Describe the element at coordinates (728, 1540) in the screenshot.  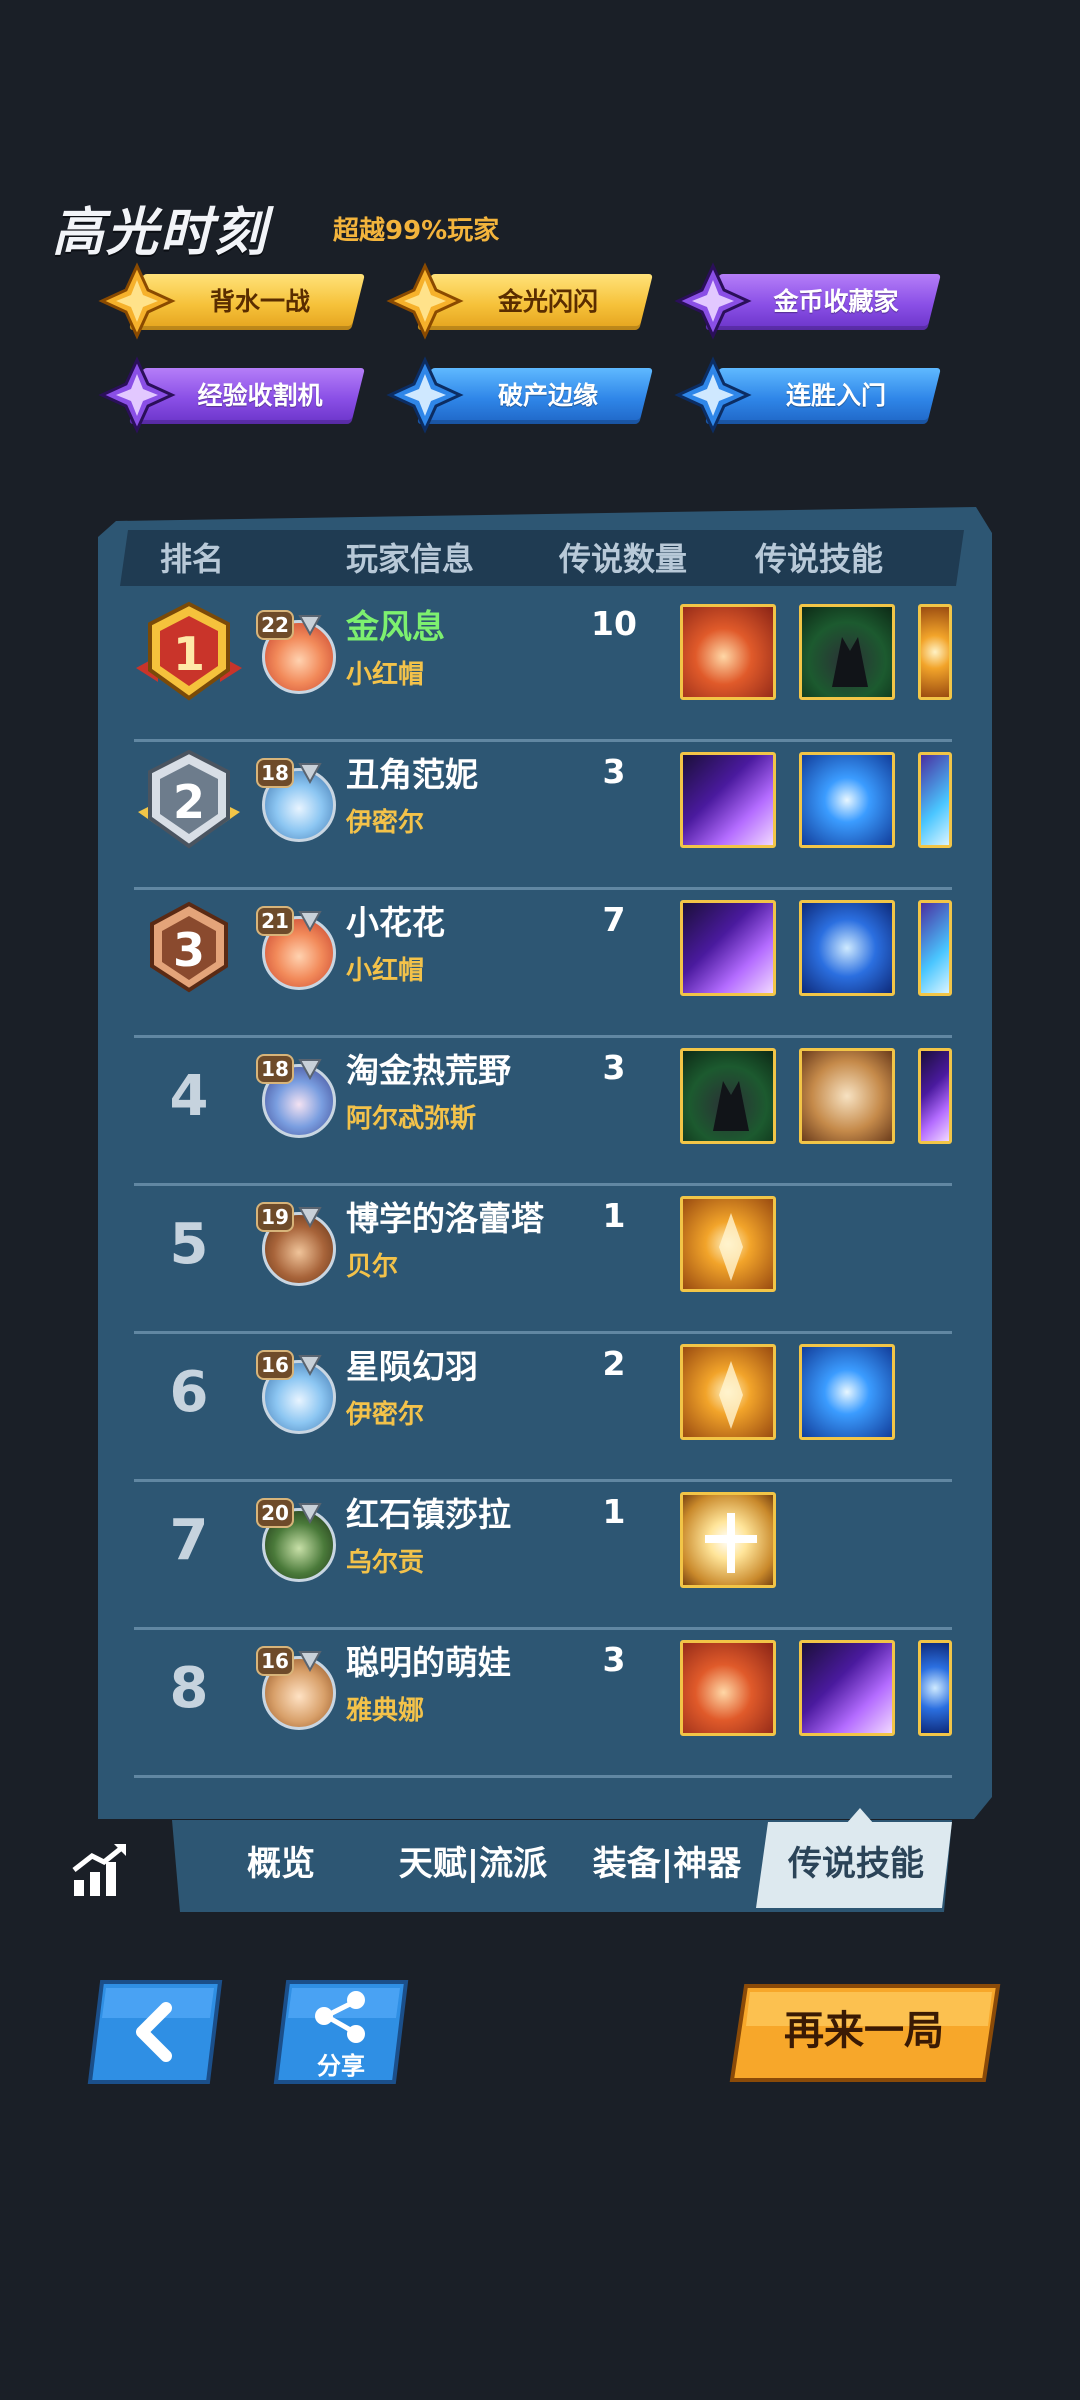
I see `holy-cross-icon` at that location.